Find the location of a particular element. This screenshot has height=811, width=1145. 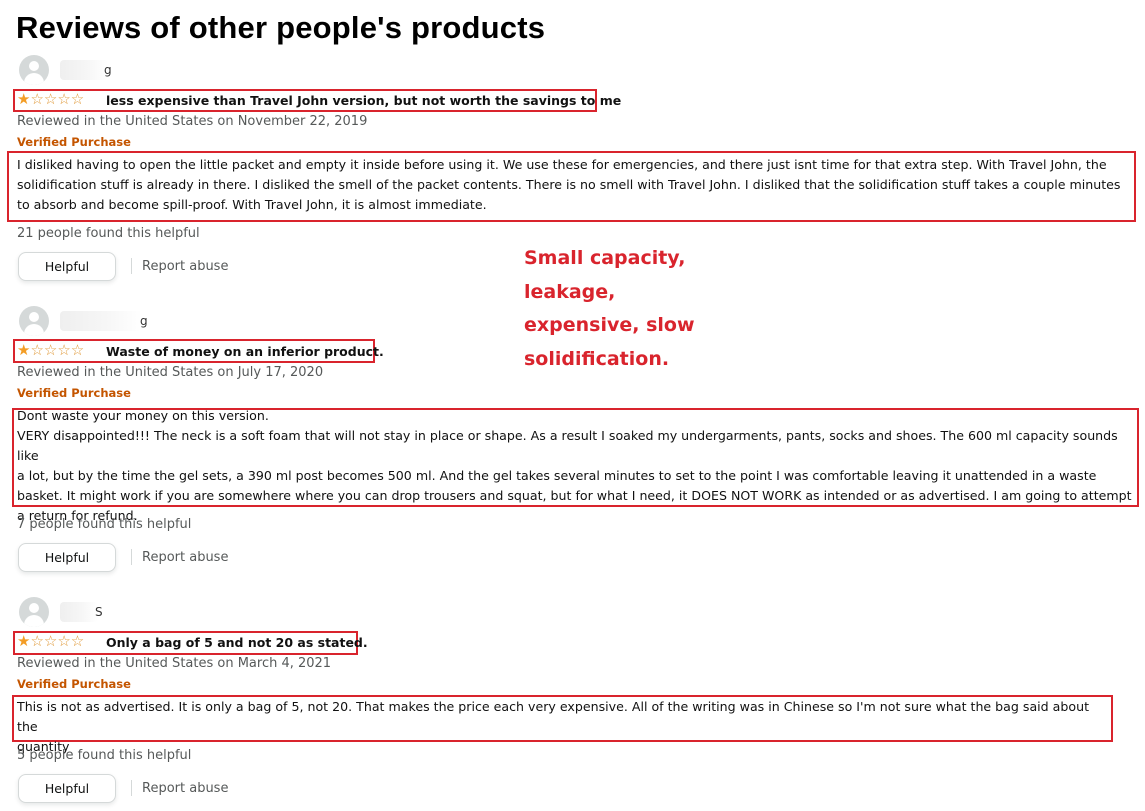

page-title: Reviews of other people's products is located at coordinates (281, 27).